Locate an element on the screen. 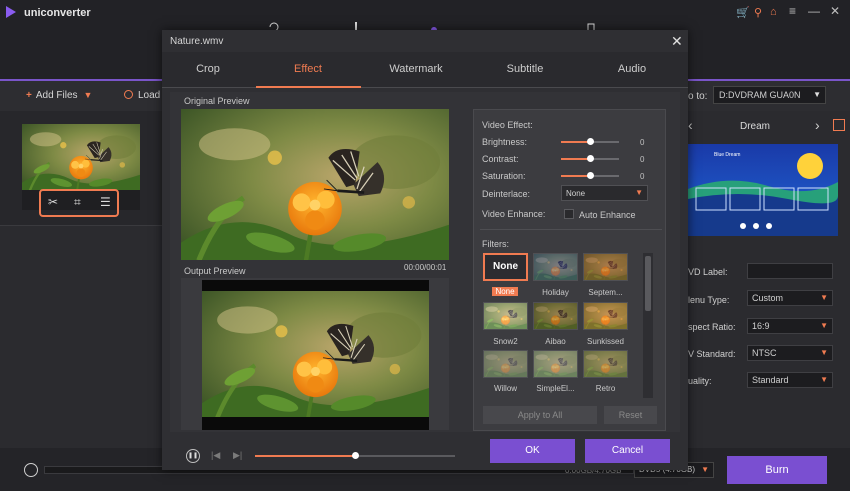 The width and height of the screenshot is (850, 491). auto-enhance-checkbox is located at coordinates (569, 214).